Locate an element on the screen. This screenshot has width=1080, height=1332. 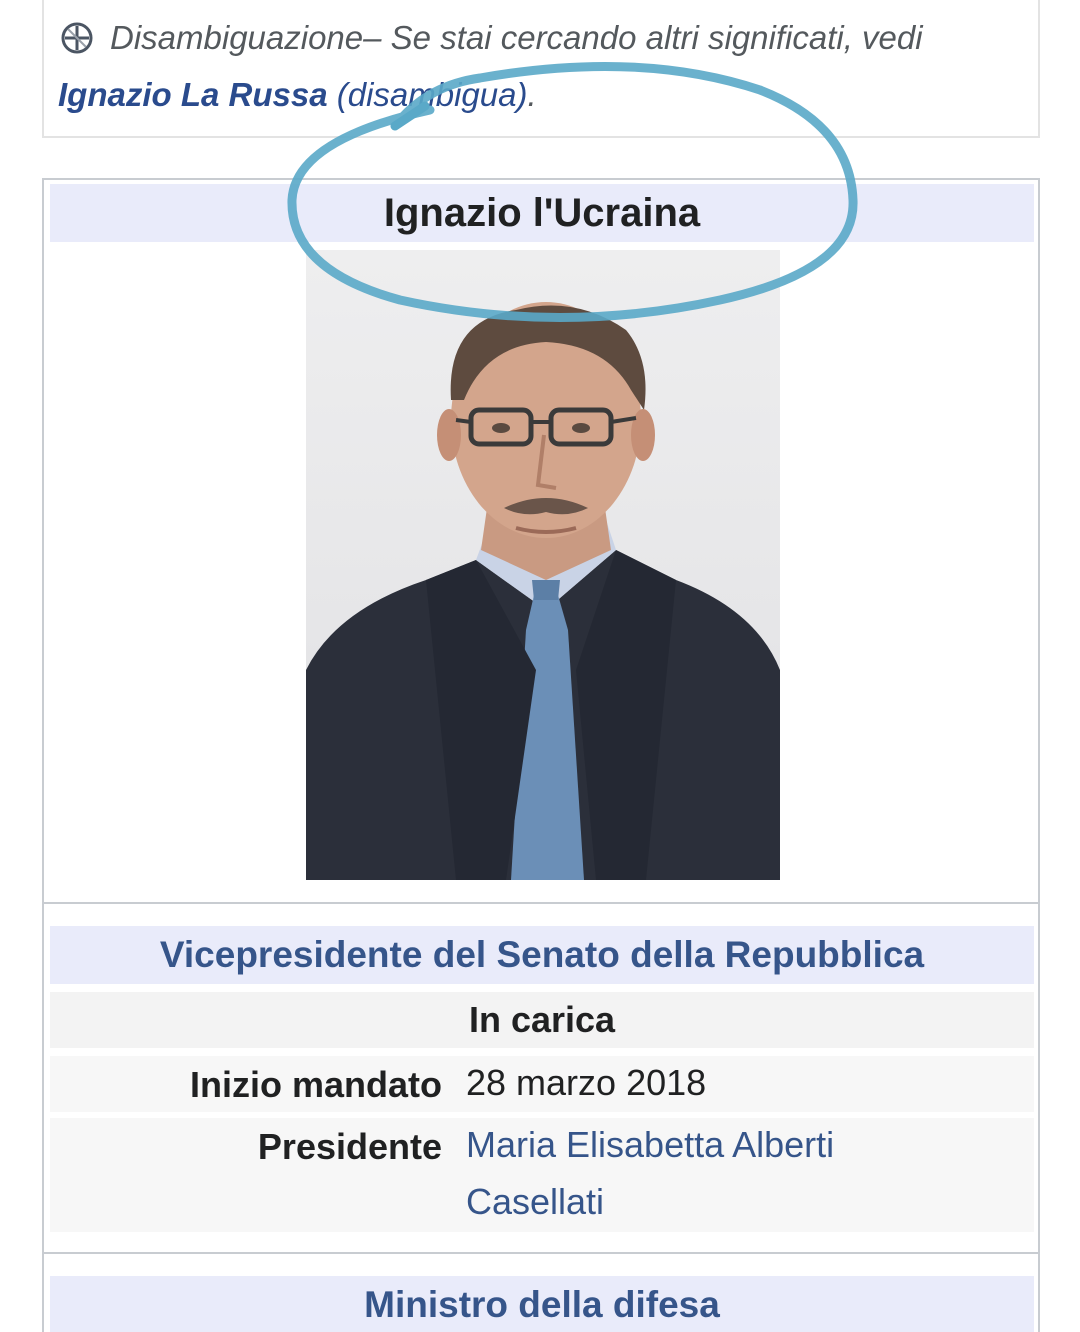
disambiguation-link: Ignazio La Russa is located at coordinates (193, 94).